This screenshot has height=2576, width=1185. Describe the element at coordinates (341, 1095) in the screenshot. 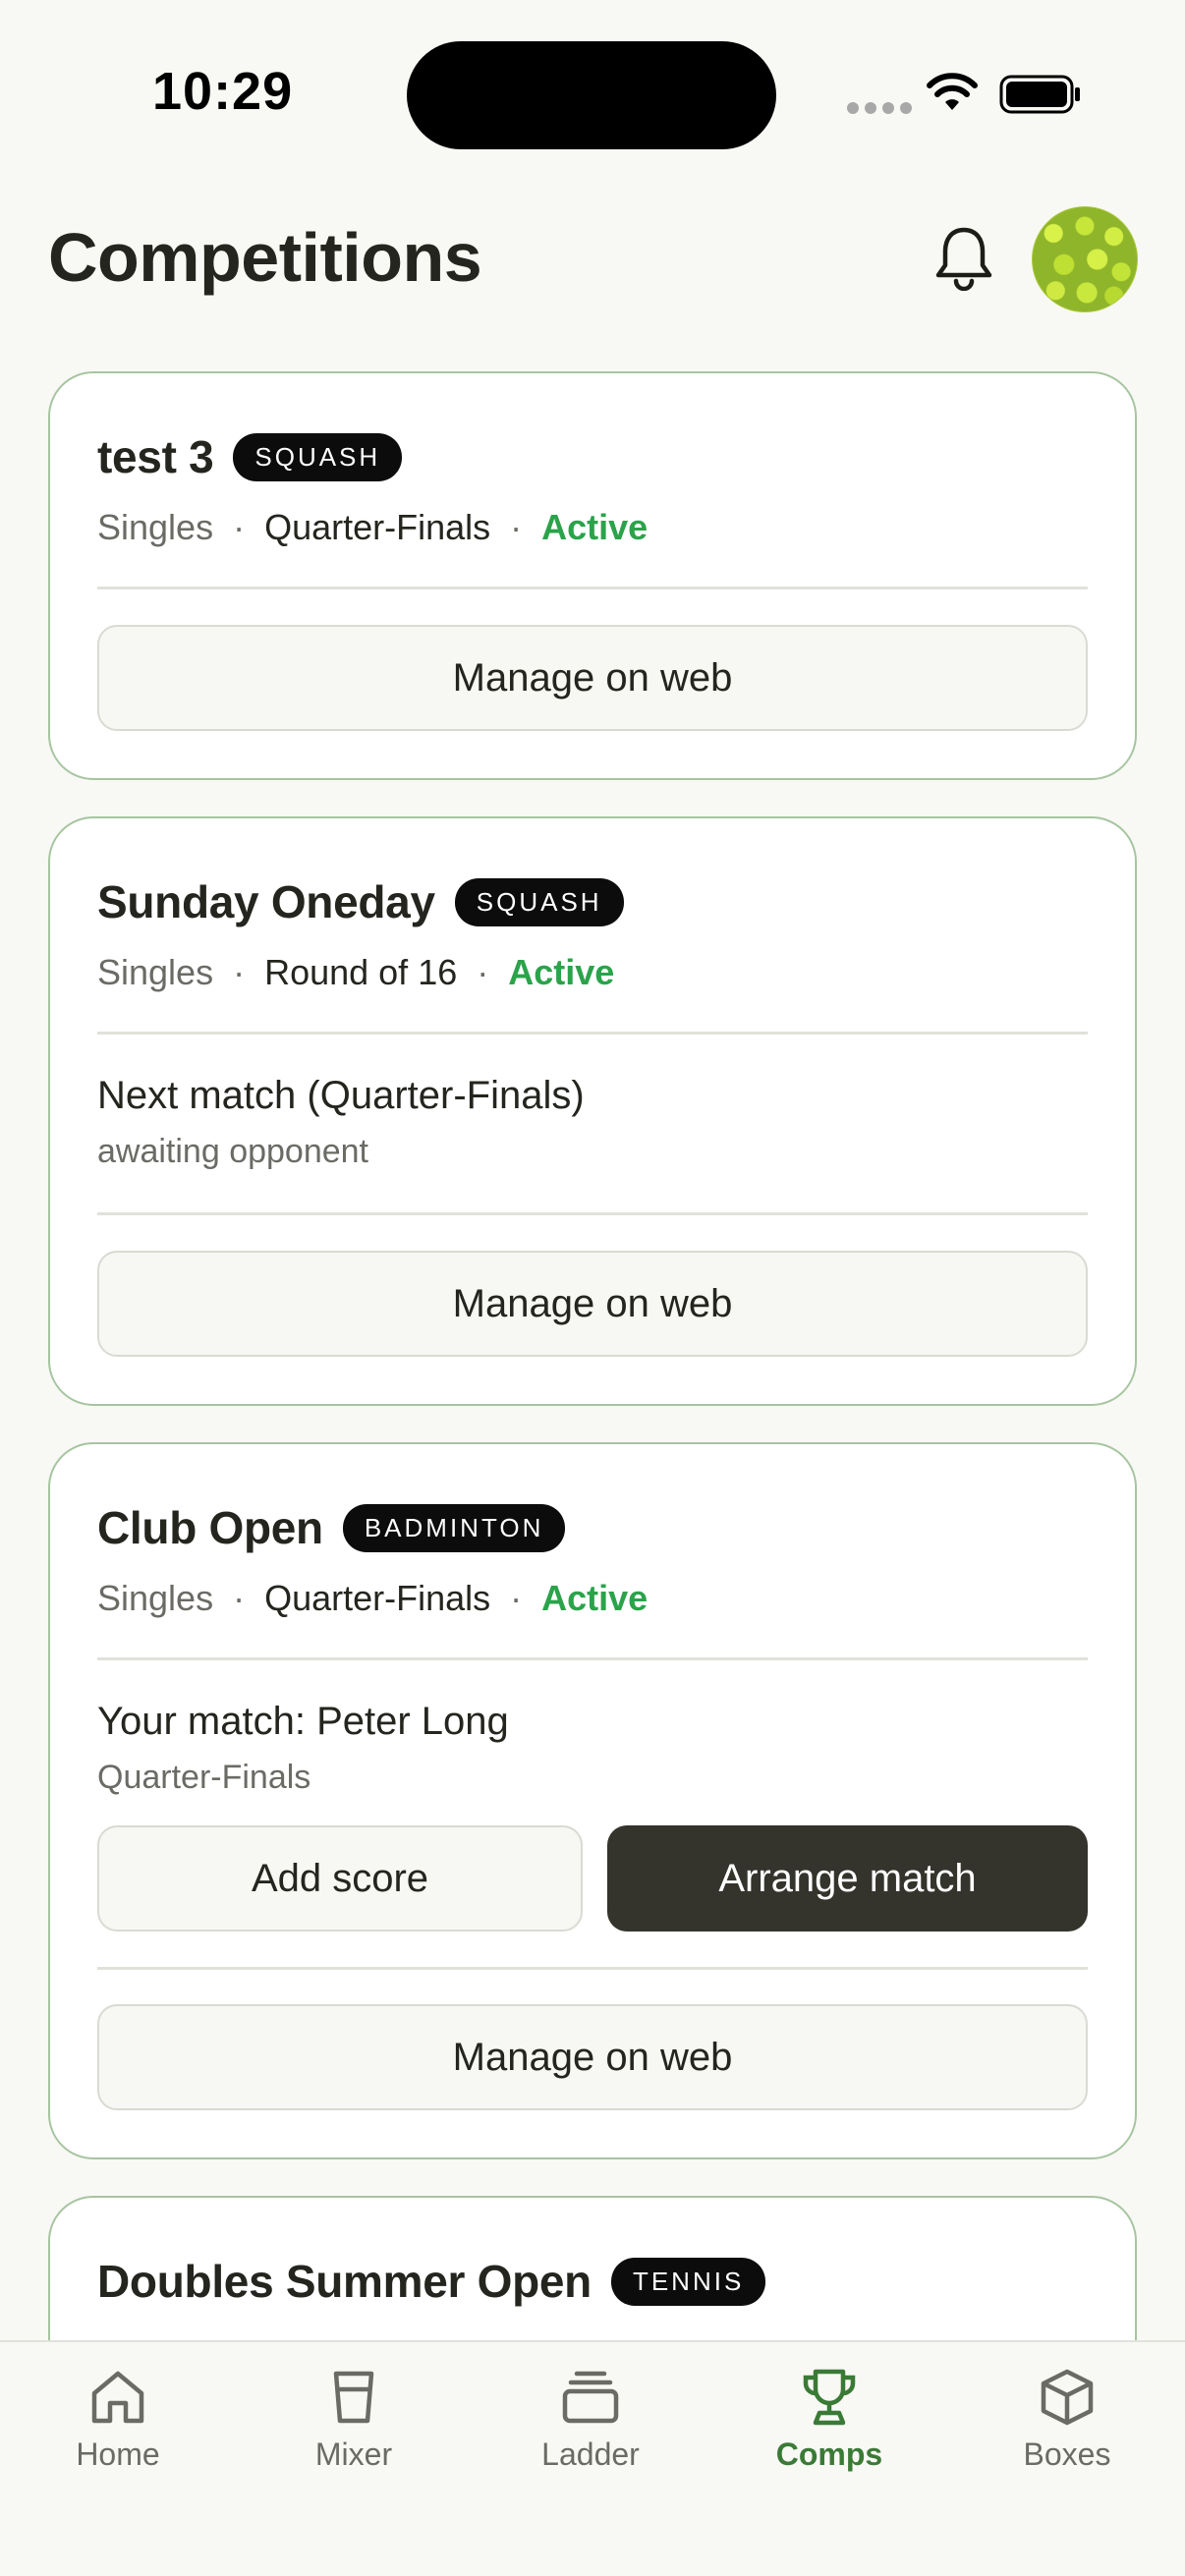

I see `next-match-title: Next match (Quarter-Finals)` at that location.